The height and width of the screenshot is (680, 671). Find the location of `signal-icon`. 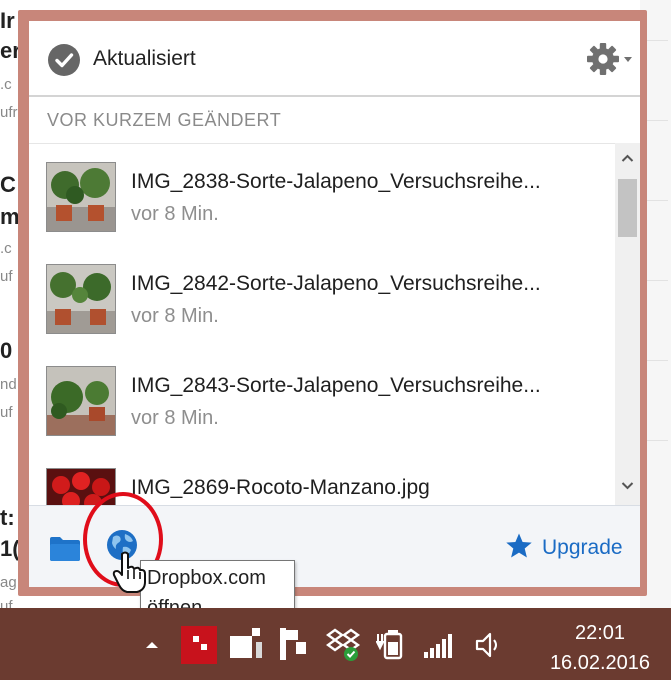

signal-icon is located at coordinates (438, 645).